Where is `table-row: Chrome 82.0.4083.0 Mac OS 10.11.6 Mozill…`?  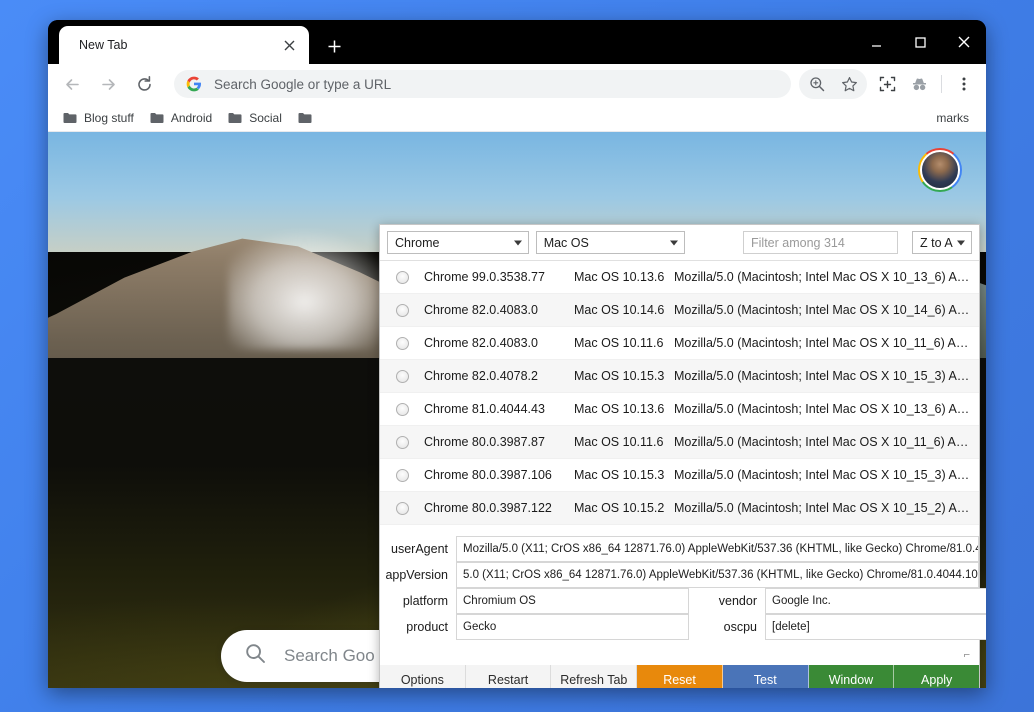
table-row: Chrome 82.0.4083.0 Mac OS 10.11.6 Mozill… is located at coordinates (679, 343).